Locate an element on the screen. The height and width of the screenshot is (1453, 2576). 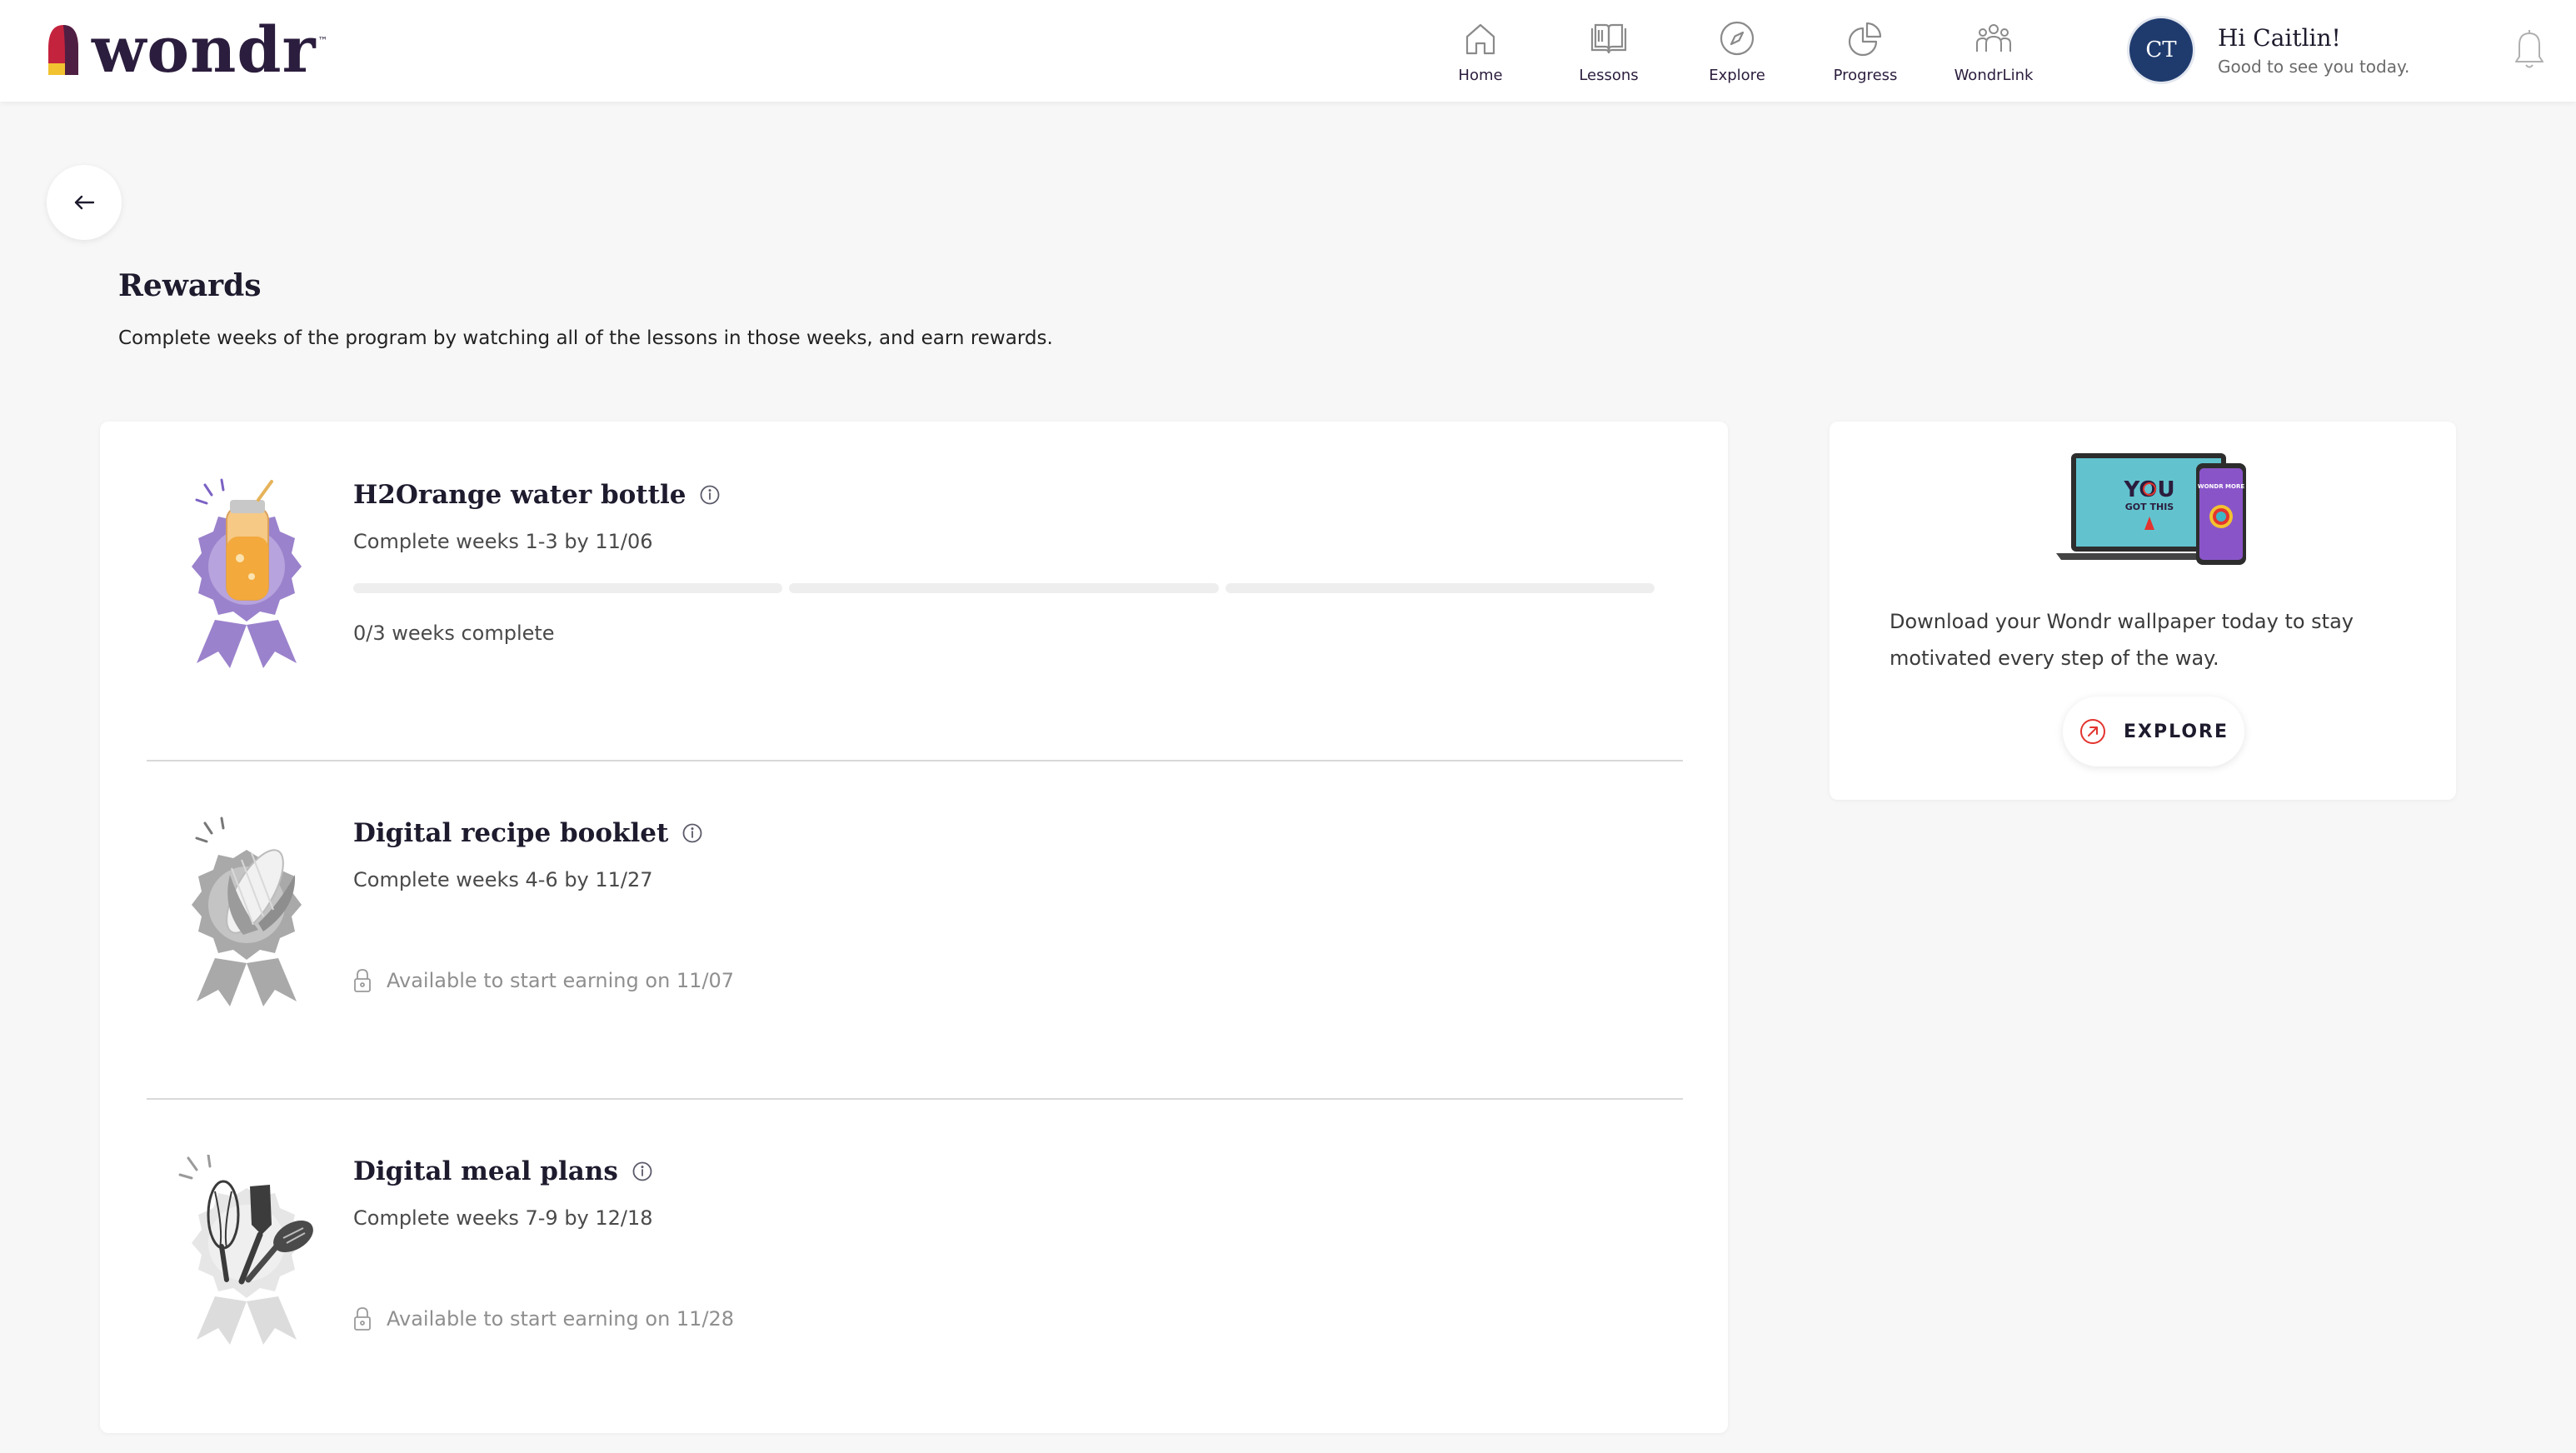
utensils-badge-icon is located at coordinates (245, 1250).